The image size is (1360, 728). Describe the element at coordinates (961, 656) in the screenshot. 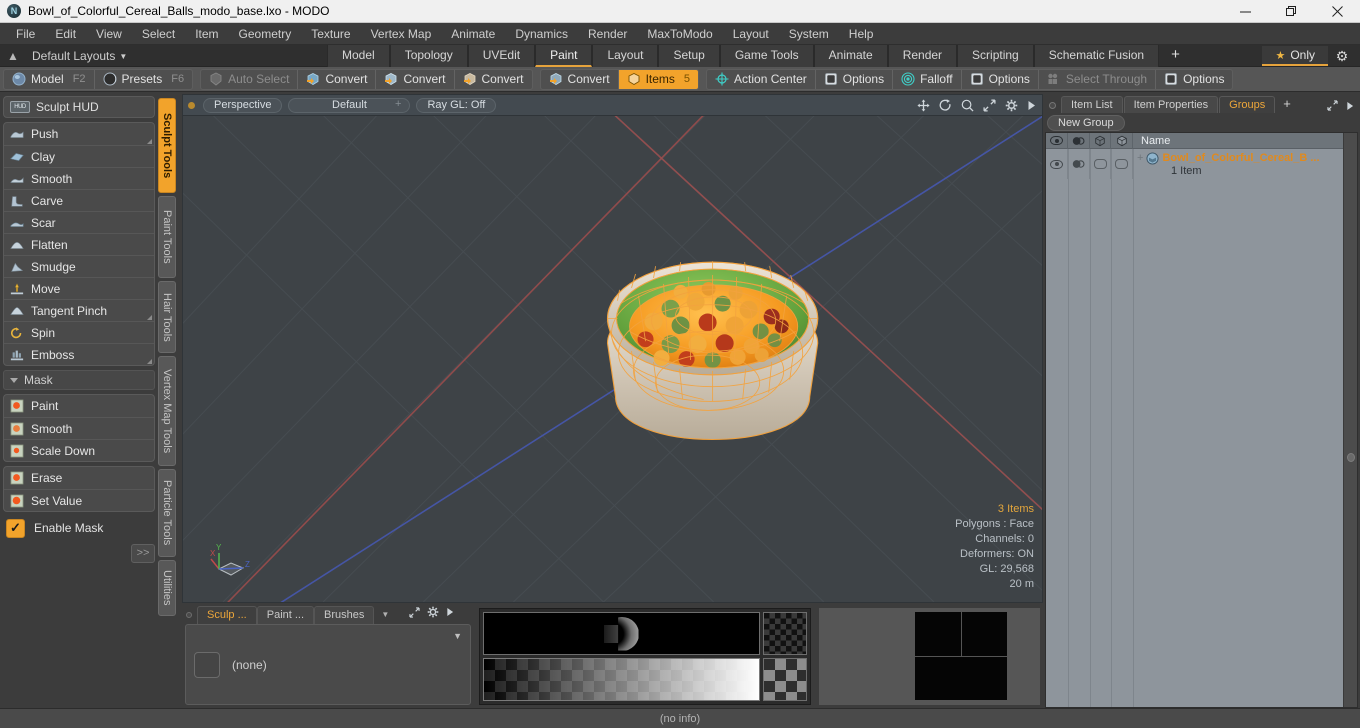

I see `quad-image-preview` at that location.